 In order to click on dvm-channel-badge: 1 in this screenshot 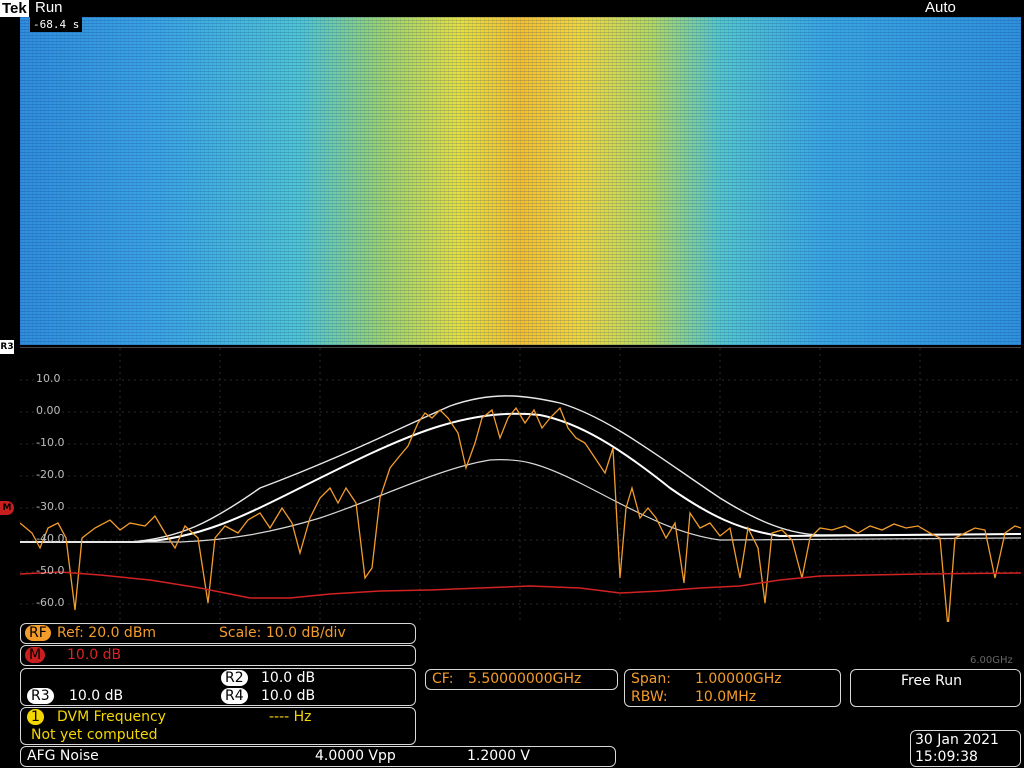, I will do `click(35, 717)`.